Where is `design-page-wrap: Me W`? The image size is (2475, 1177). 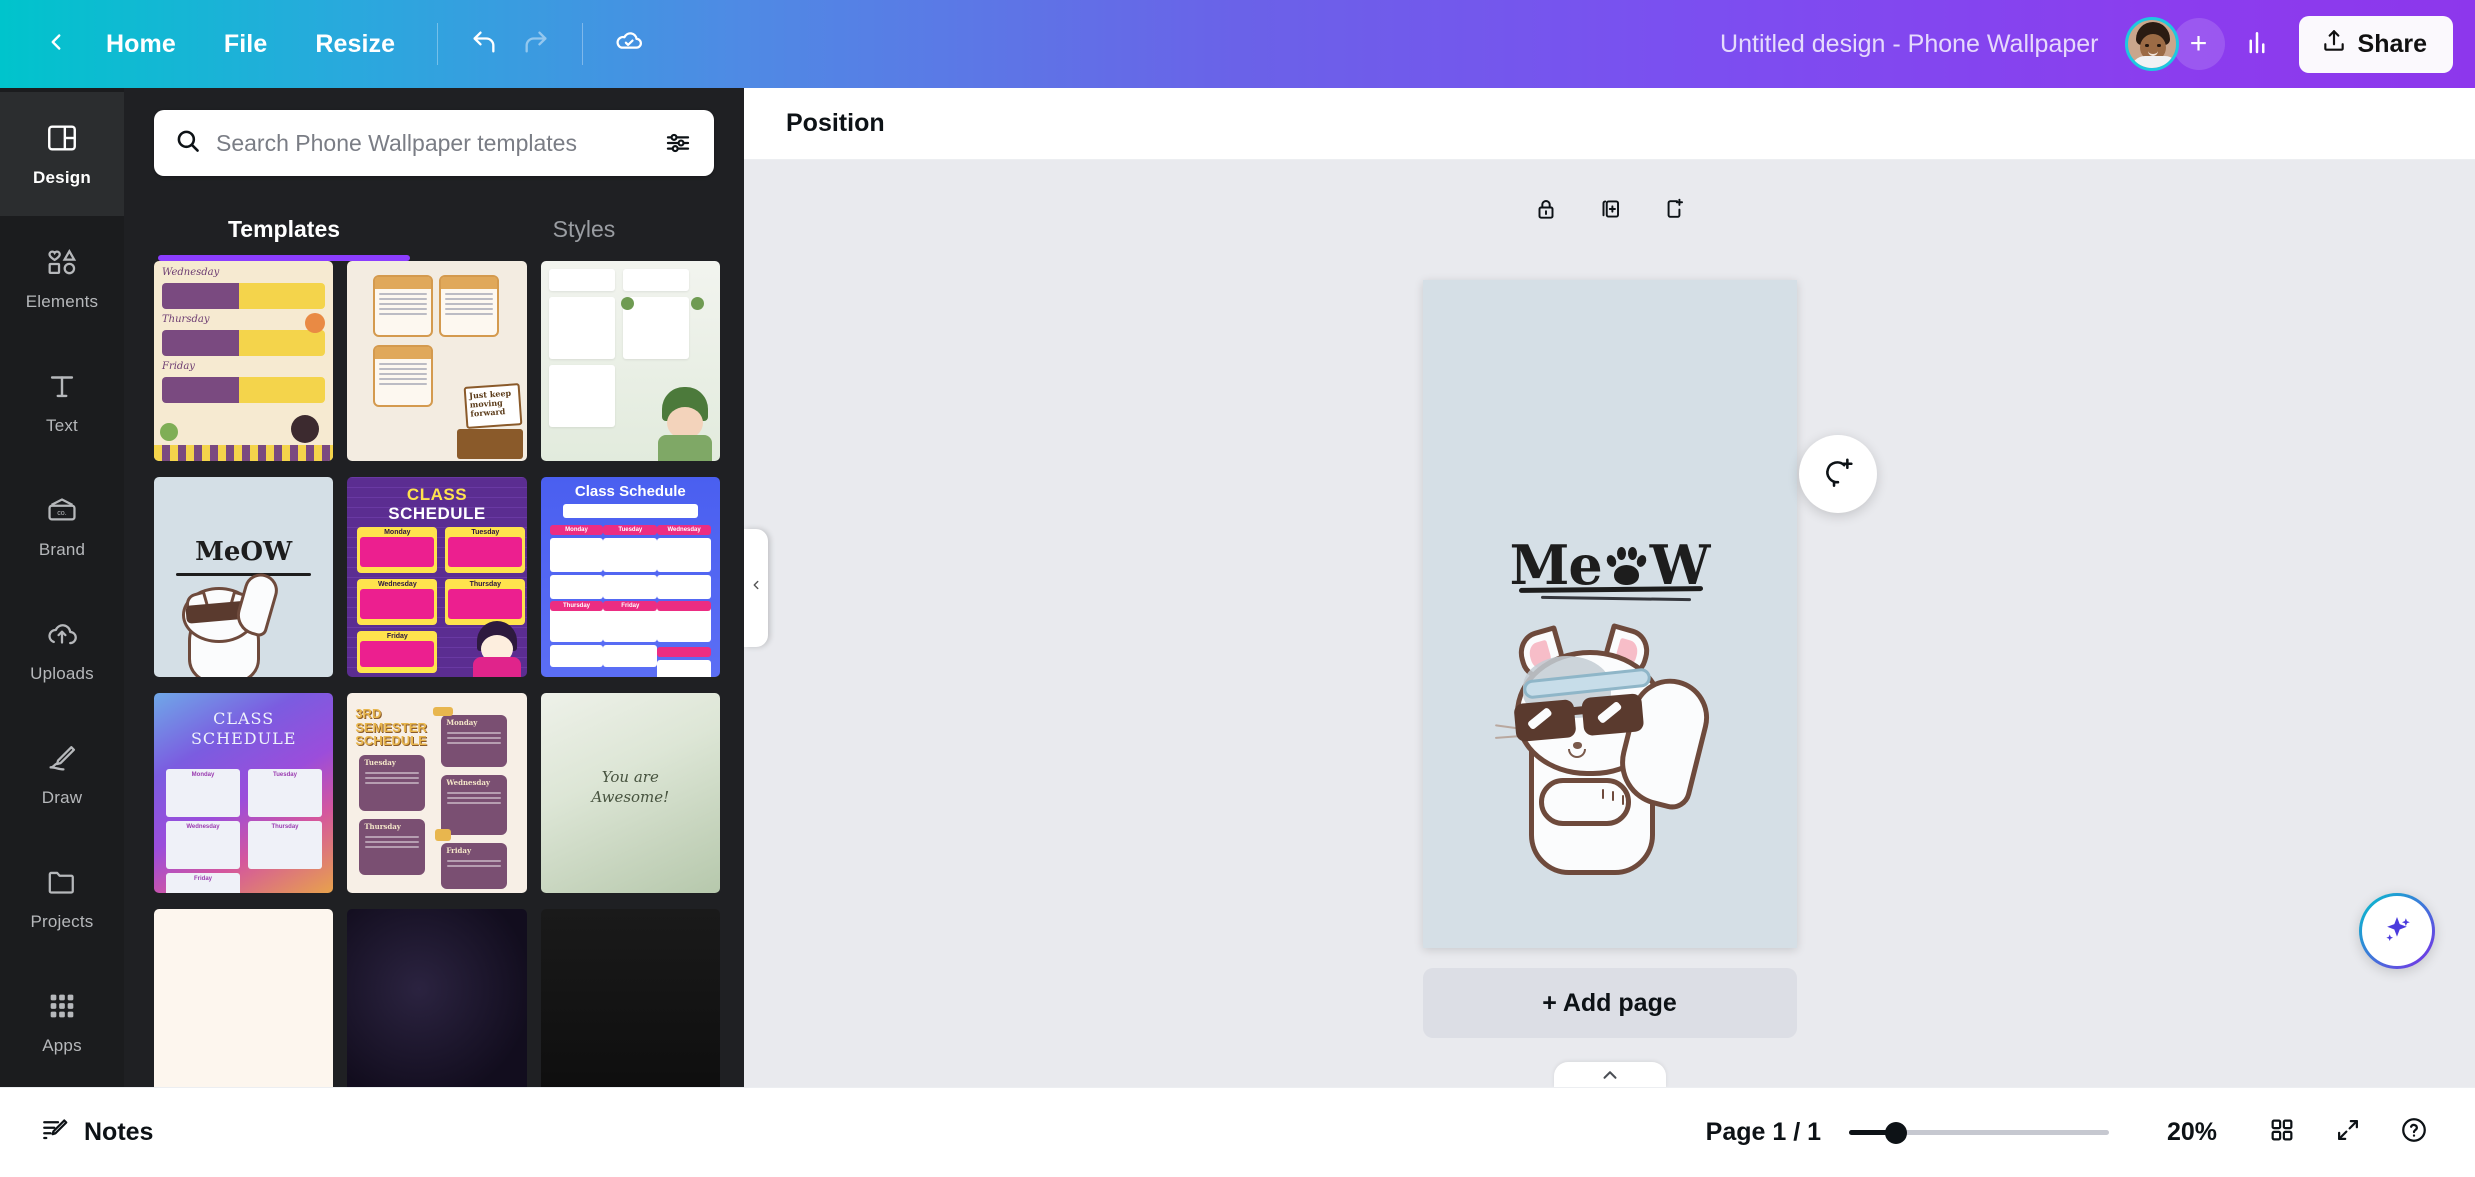
design-page-wrap: Me W is located at coordinates (1609, 614).